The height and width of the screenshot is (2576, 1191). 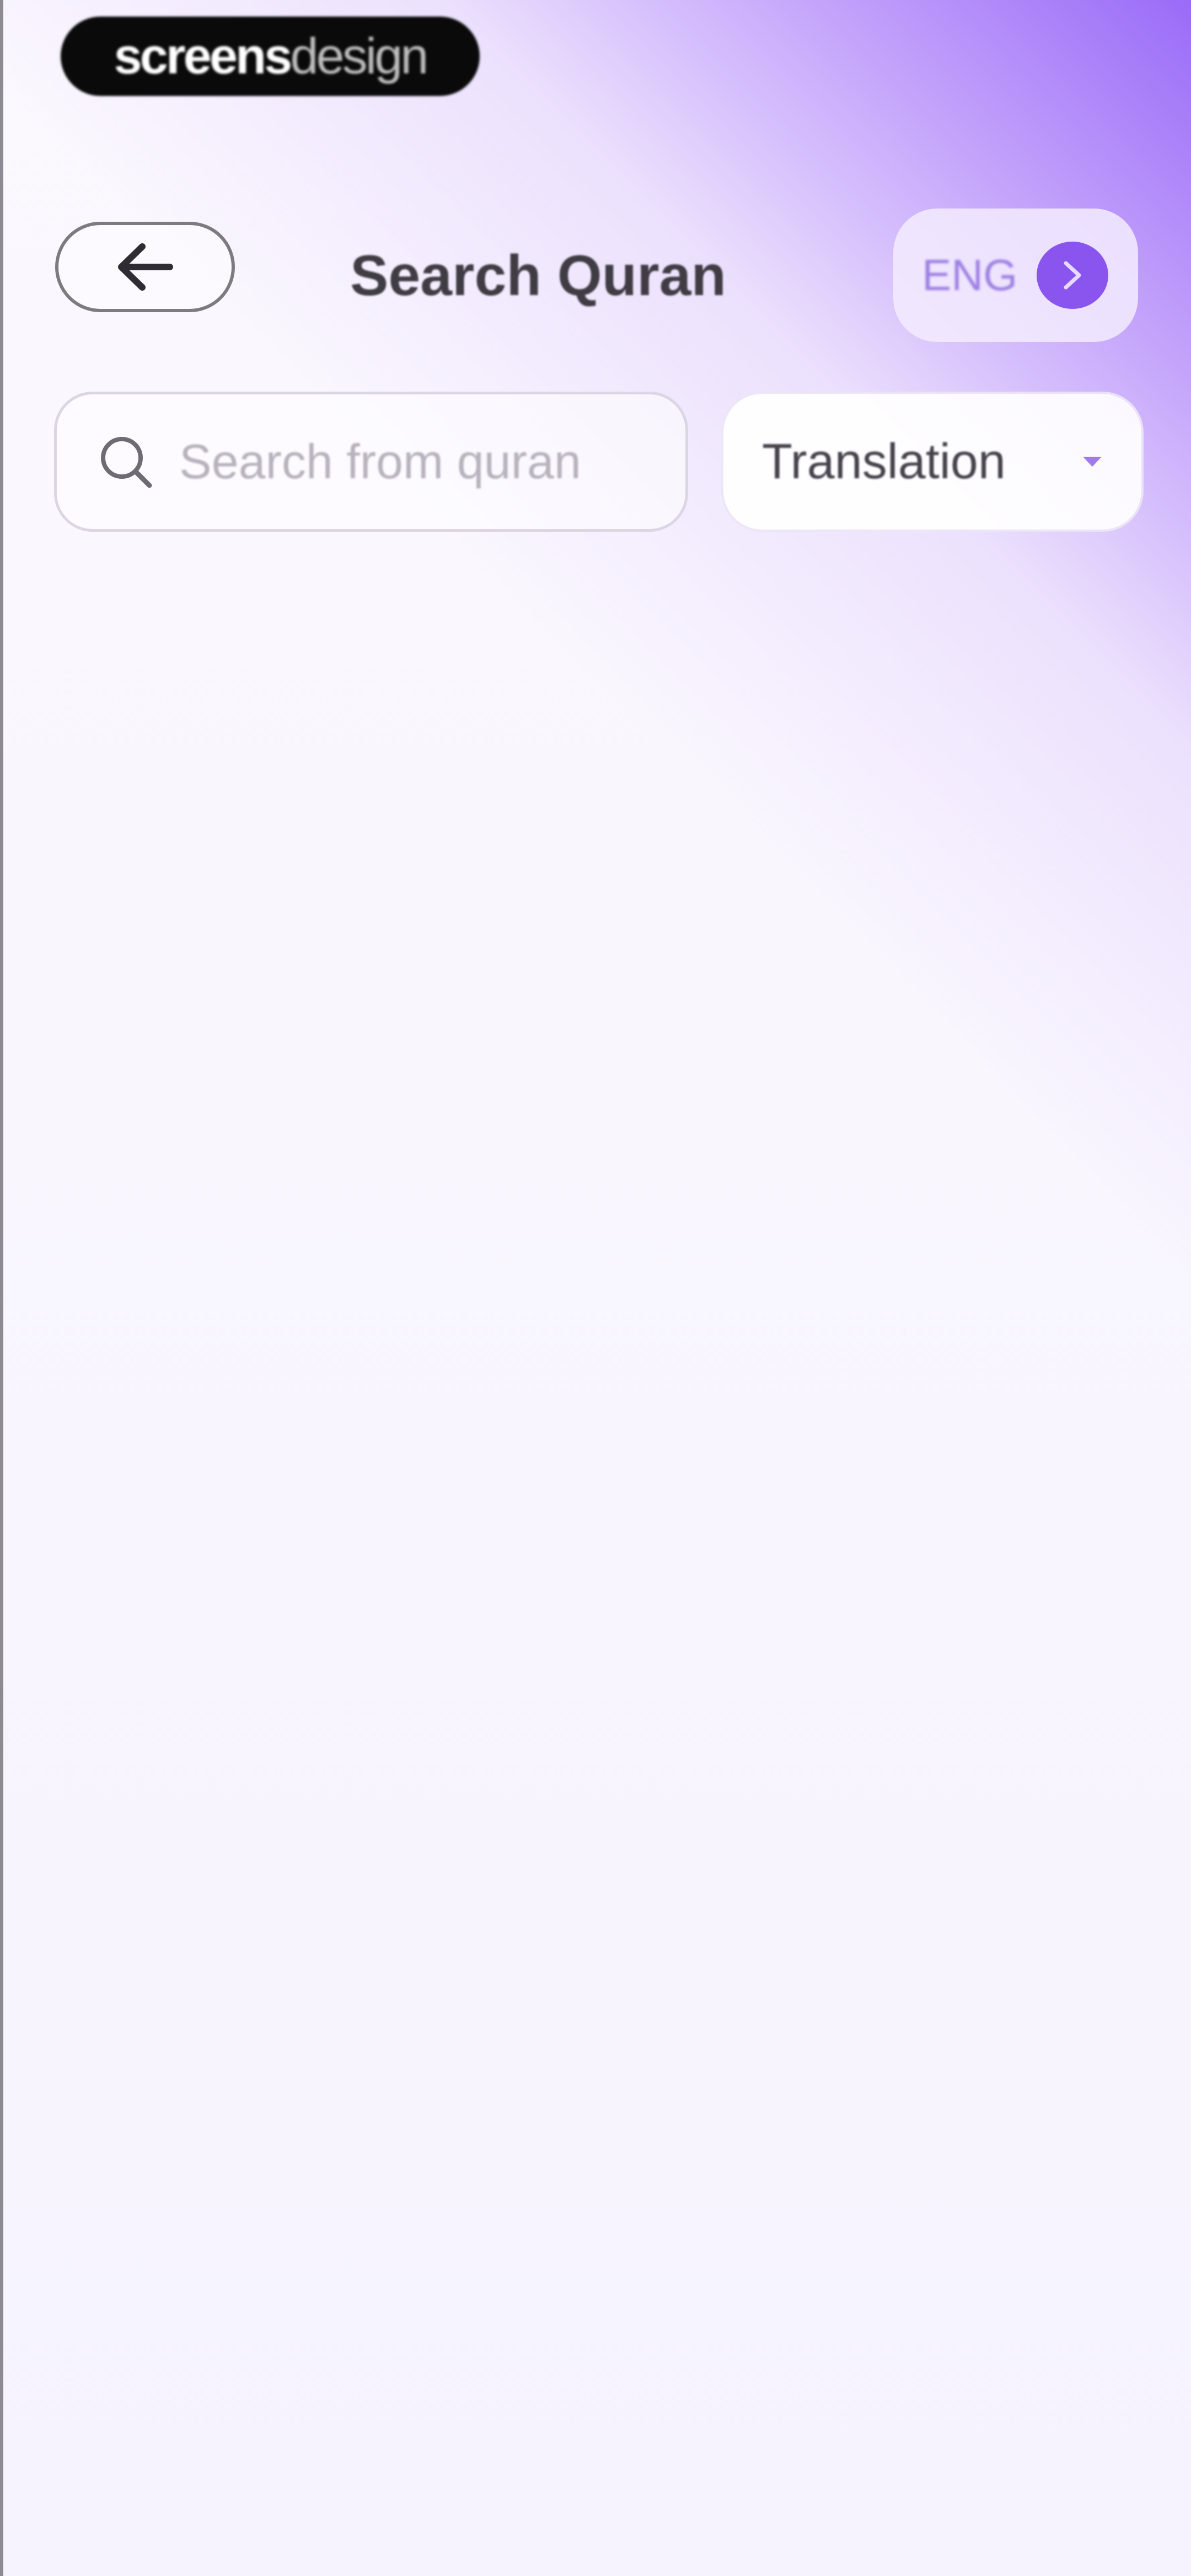 I want to click on page-title: Search Quran, so click(x=538, y=276).